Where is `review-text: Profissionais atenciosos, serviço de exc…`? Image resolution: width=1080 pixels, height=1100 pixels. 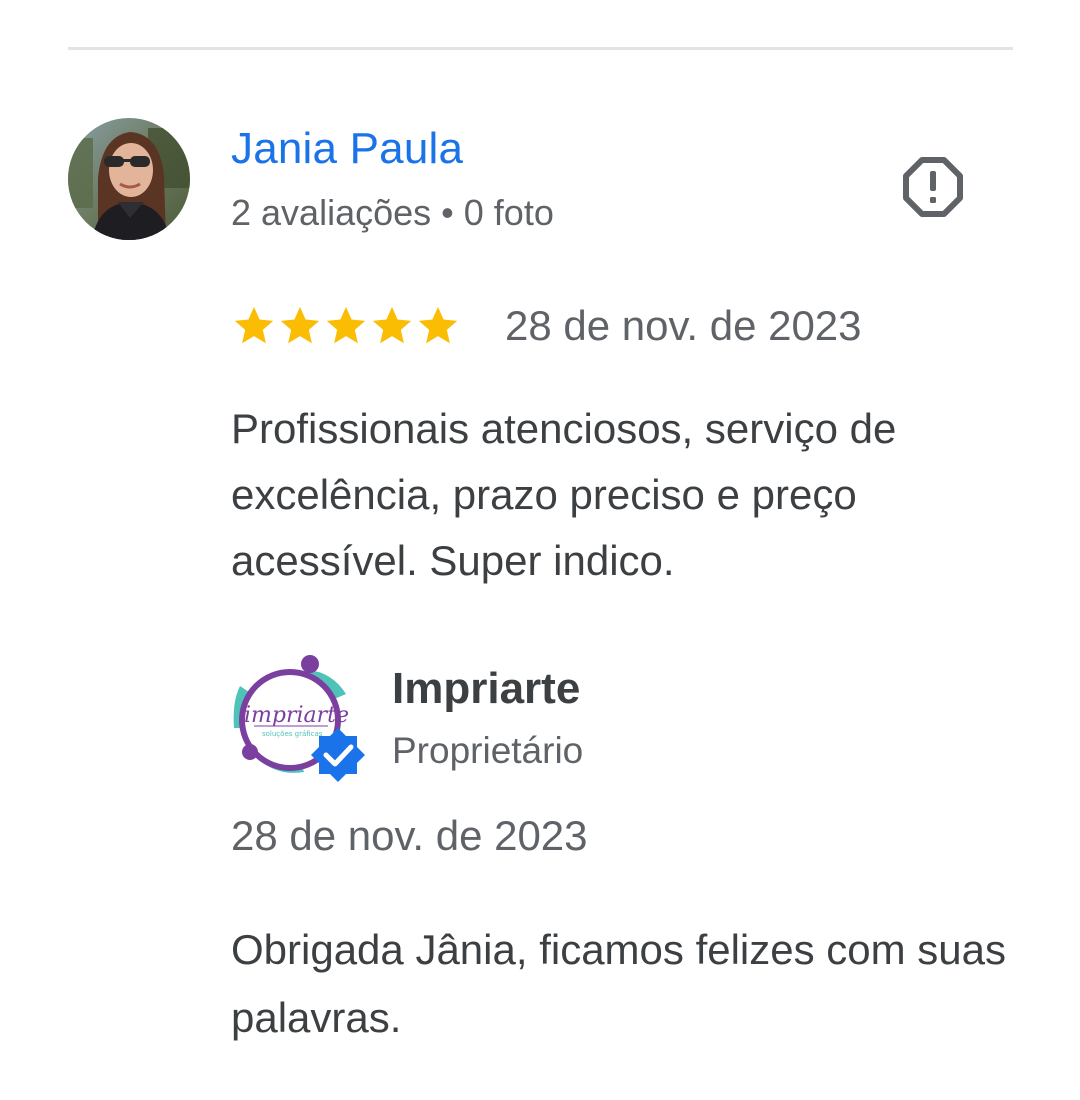 review-text: Profissionais atenciosos, serviço de exc… is located at coordinates (564, 494).